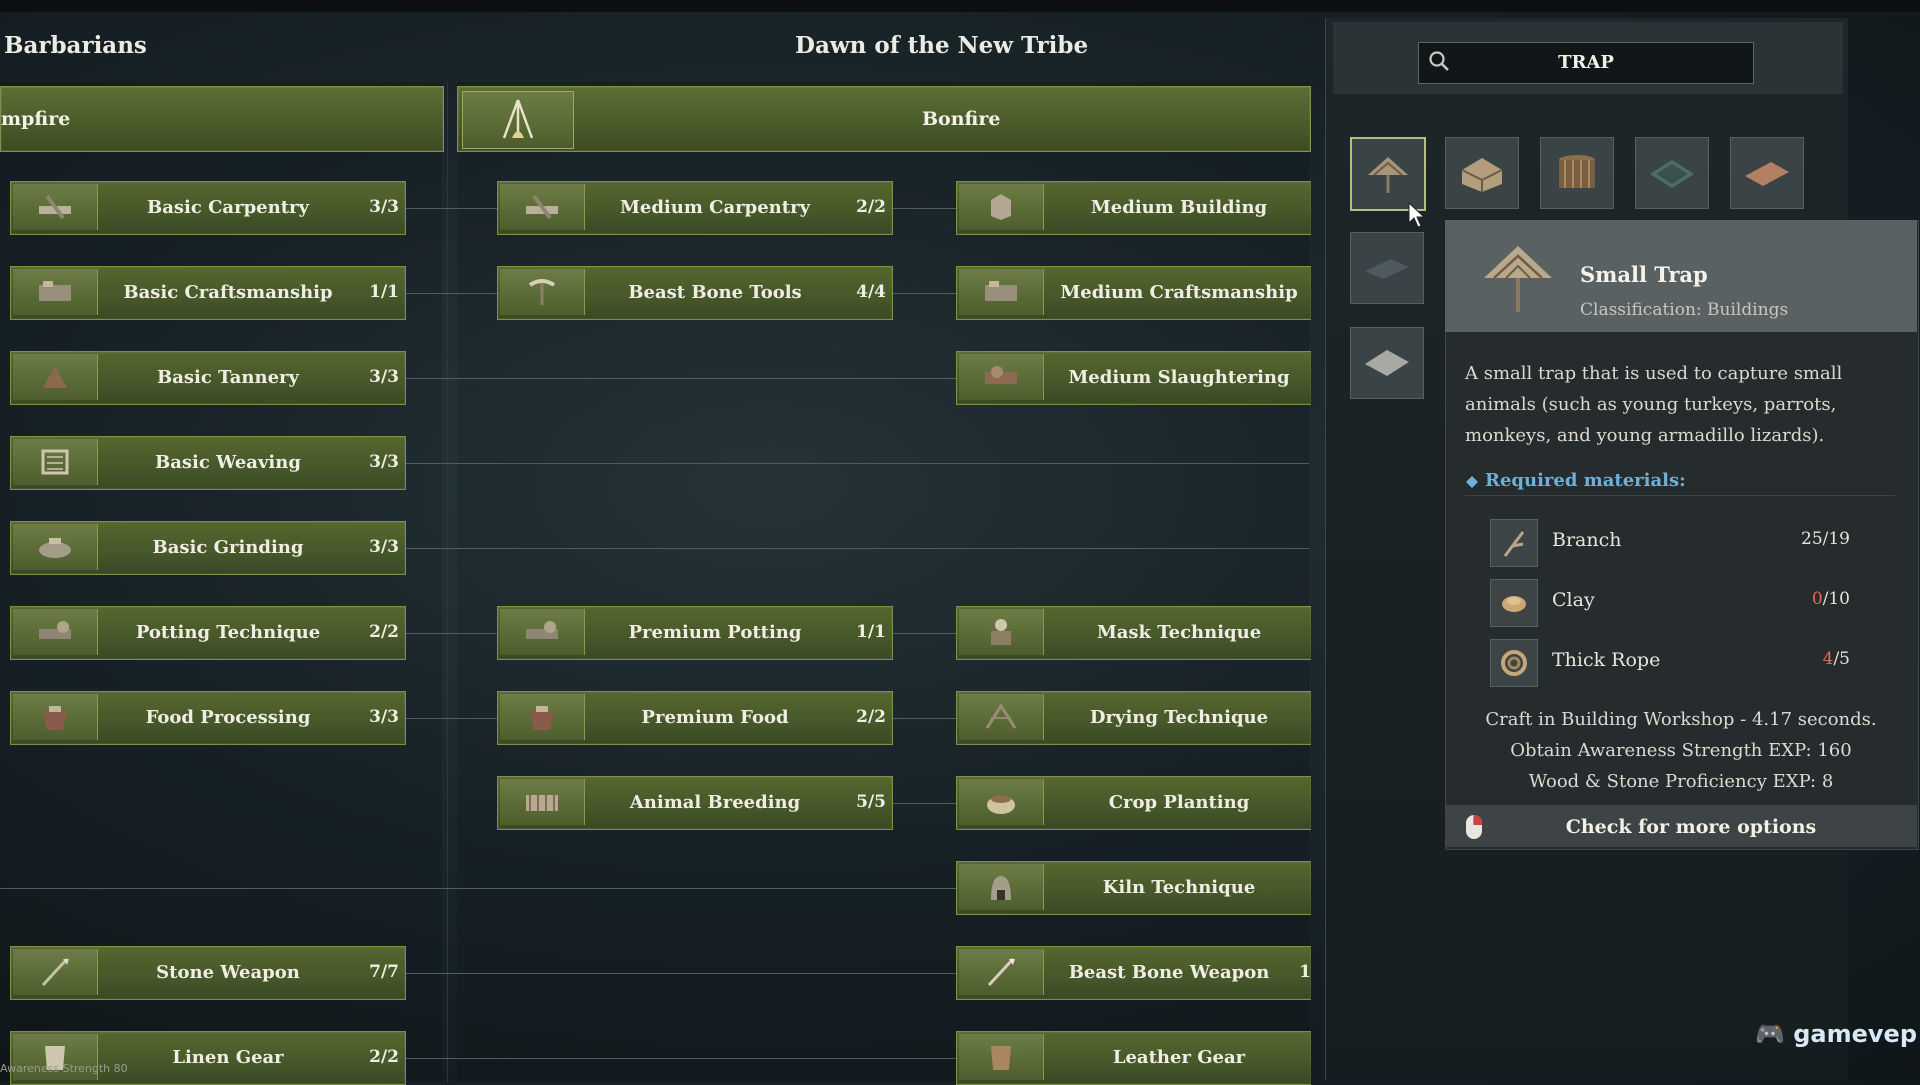 This screenshot has width=1920, height=1085. I want to click on tech-node-medium-slaughtering: Medium Slaughtering, so click(1133, 378).